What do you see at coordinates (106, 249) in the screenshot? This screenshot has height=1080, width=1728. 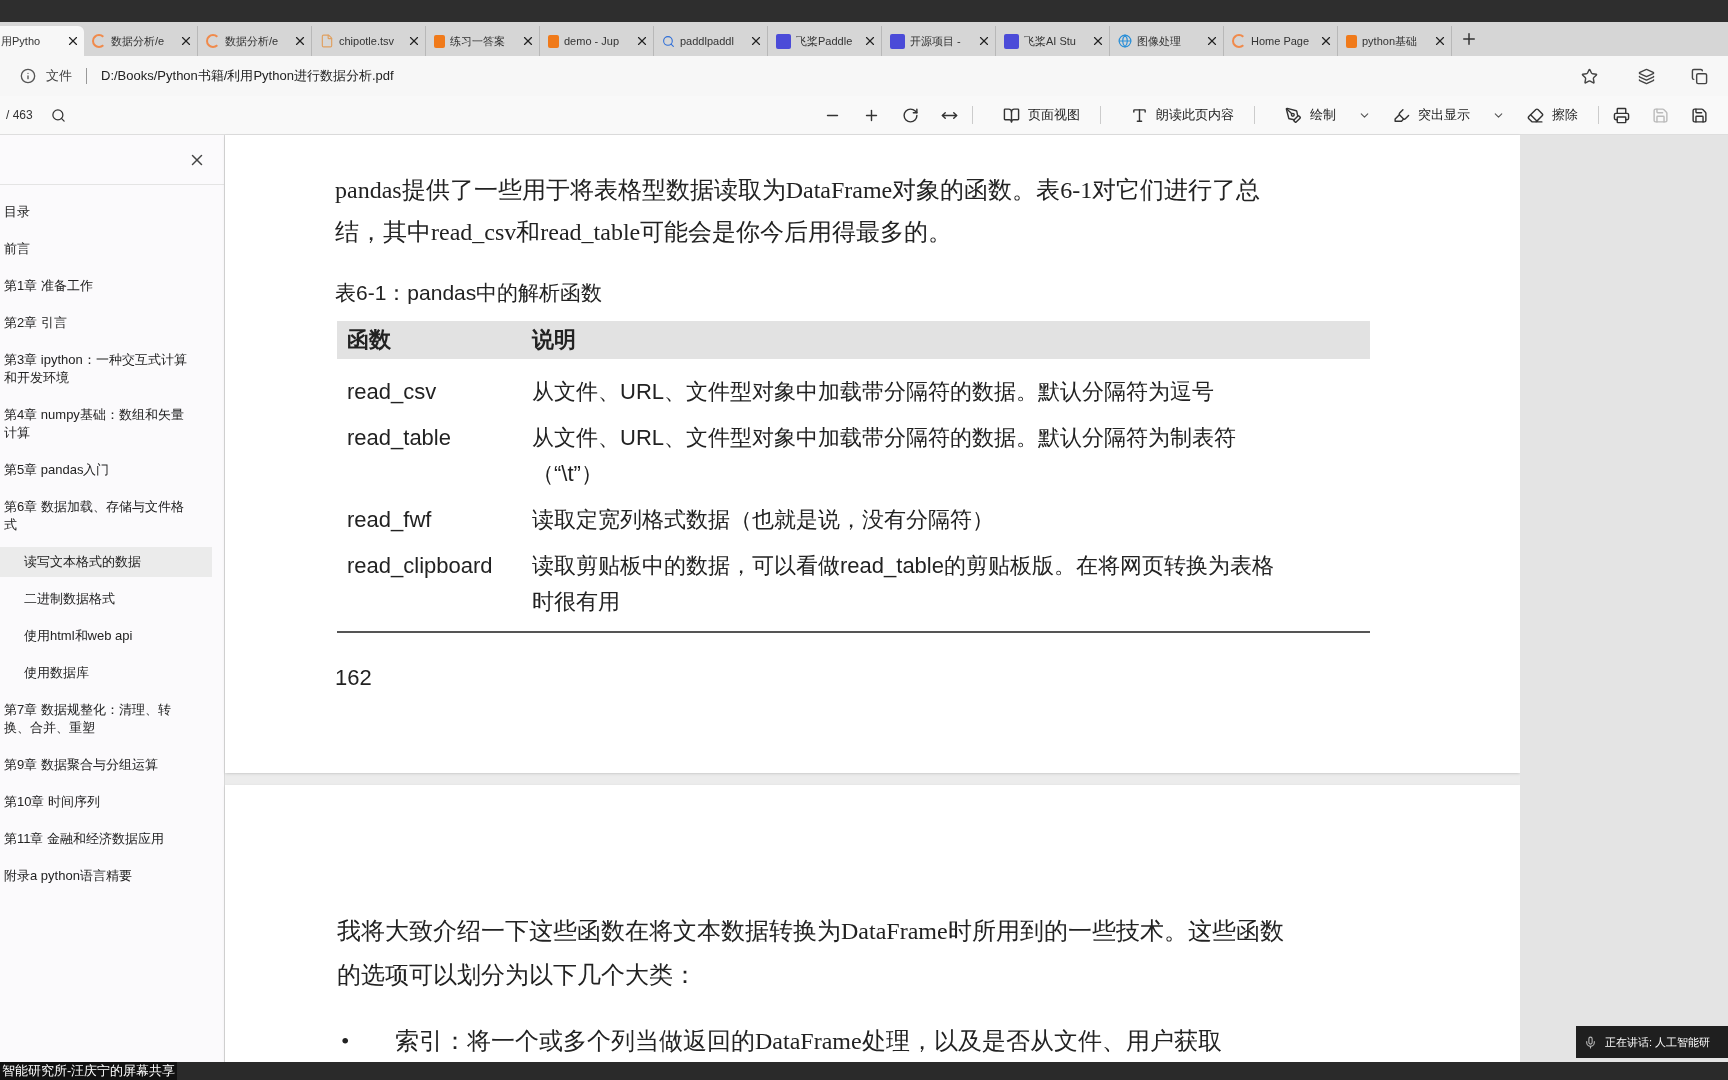 I see `outline-item: 前言` at bounding box center [106, 249].